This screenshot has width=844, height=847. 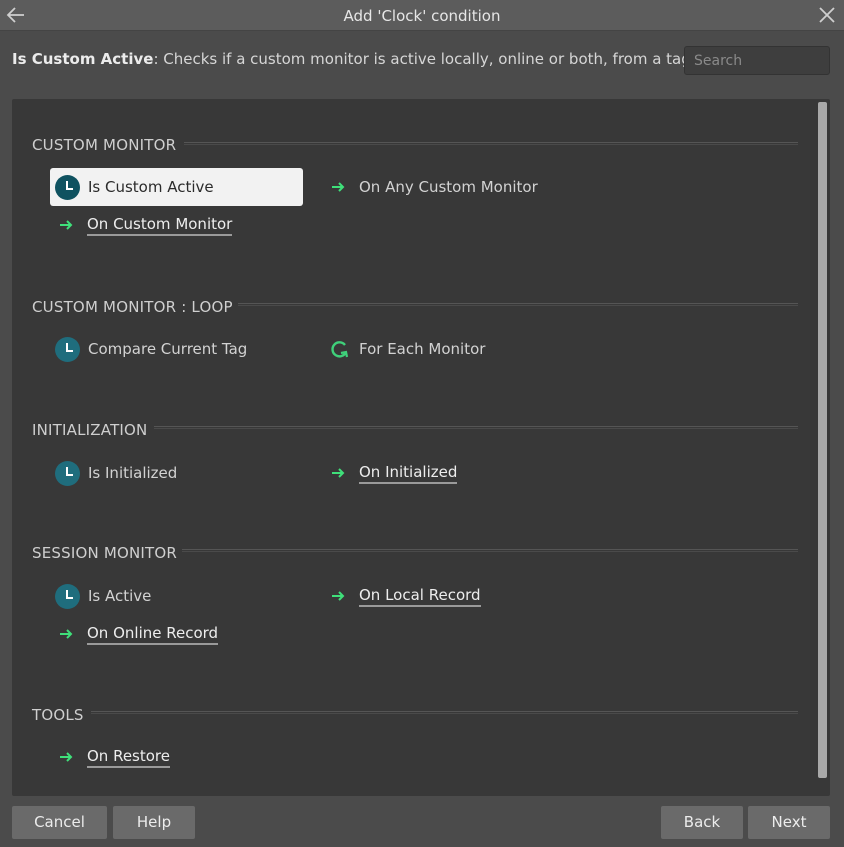 What do you see at coordinates (789, 822) in the screenshot?
I see `next-button: Next` at bounding box center [789, 822].